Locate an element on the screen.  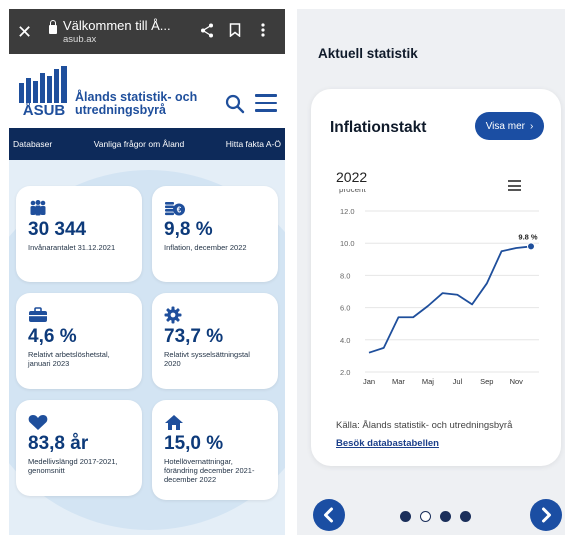
nav-item-facts: Hitta fakta A-Ö is located at coordinates (253, 144).